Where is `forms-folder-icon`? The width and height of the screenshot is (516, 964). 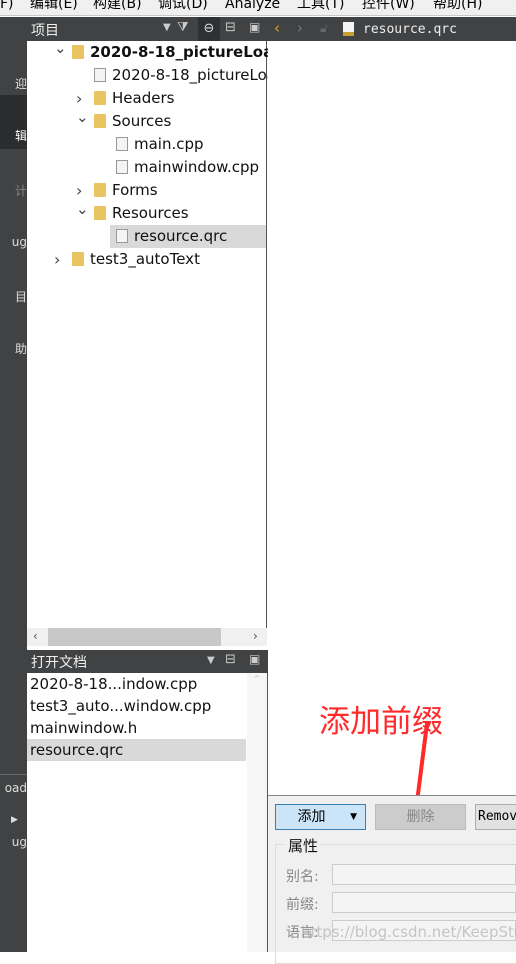 forms-folder-icon is located at coordinates (100, 190).